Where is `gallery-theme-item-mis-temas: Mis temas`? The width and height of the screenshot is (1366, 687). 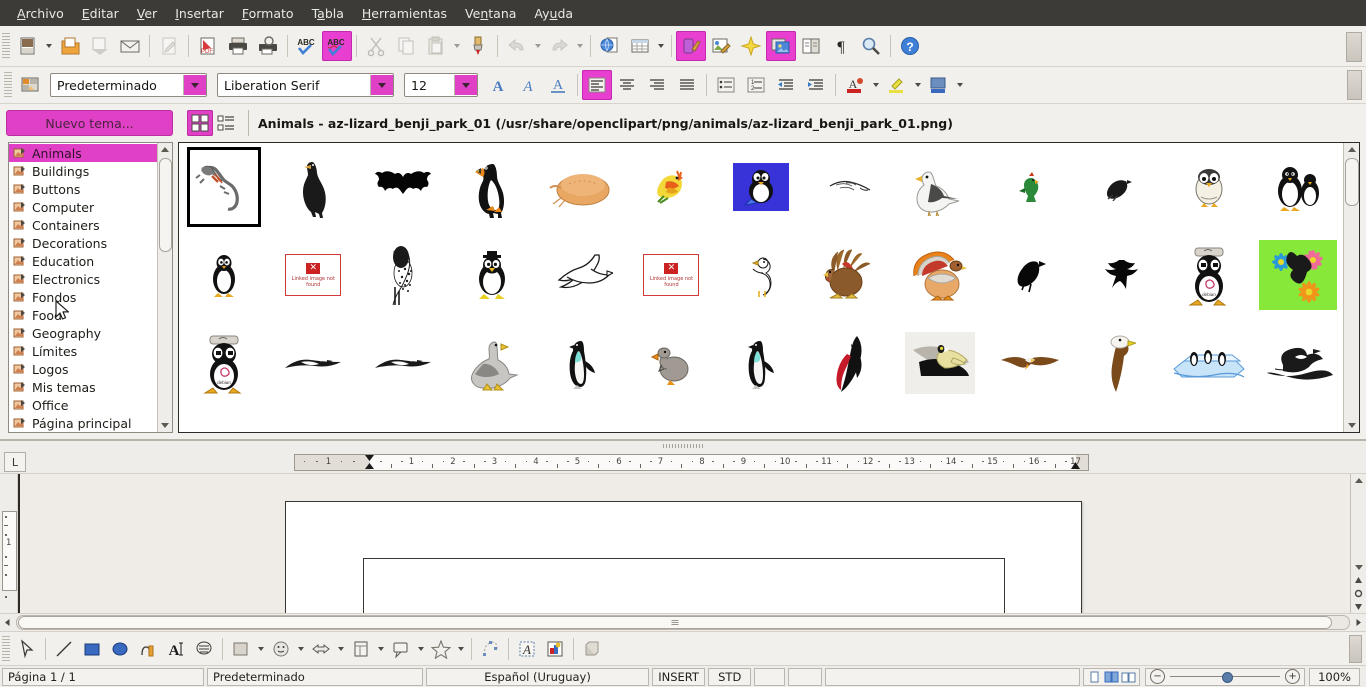 gallery-theme-item-mis-temas: Mis temas is located at coordinates (90, 387).